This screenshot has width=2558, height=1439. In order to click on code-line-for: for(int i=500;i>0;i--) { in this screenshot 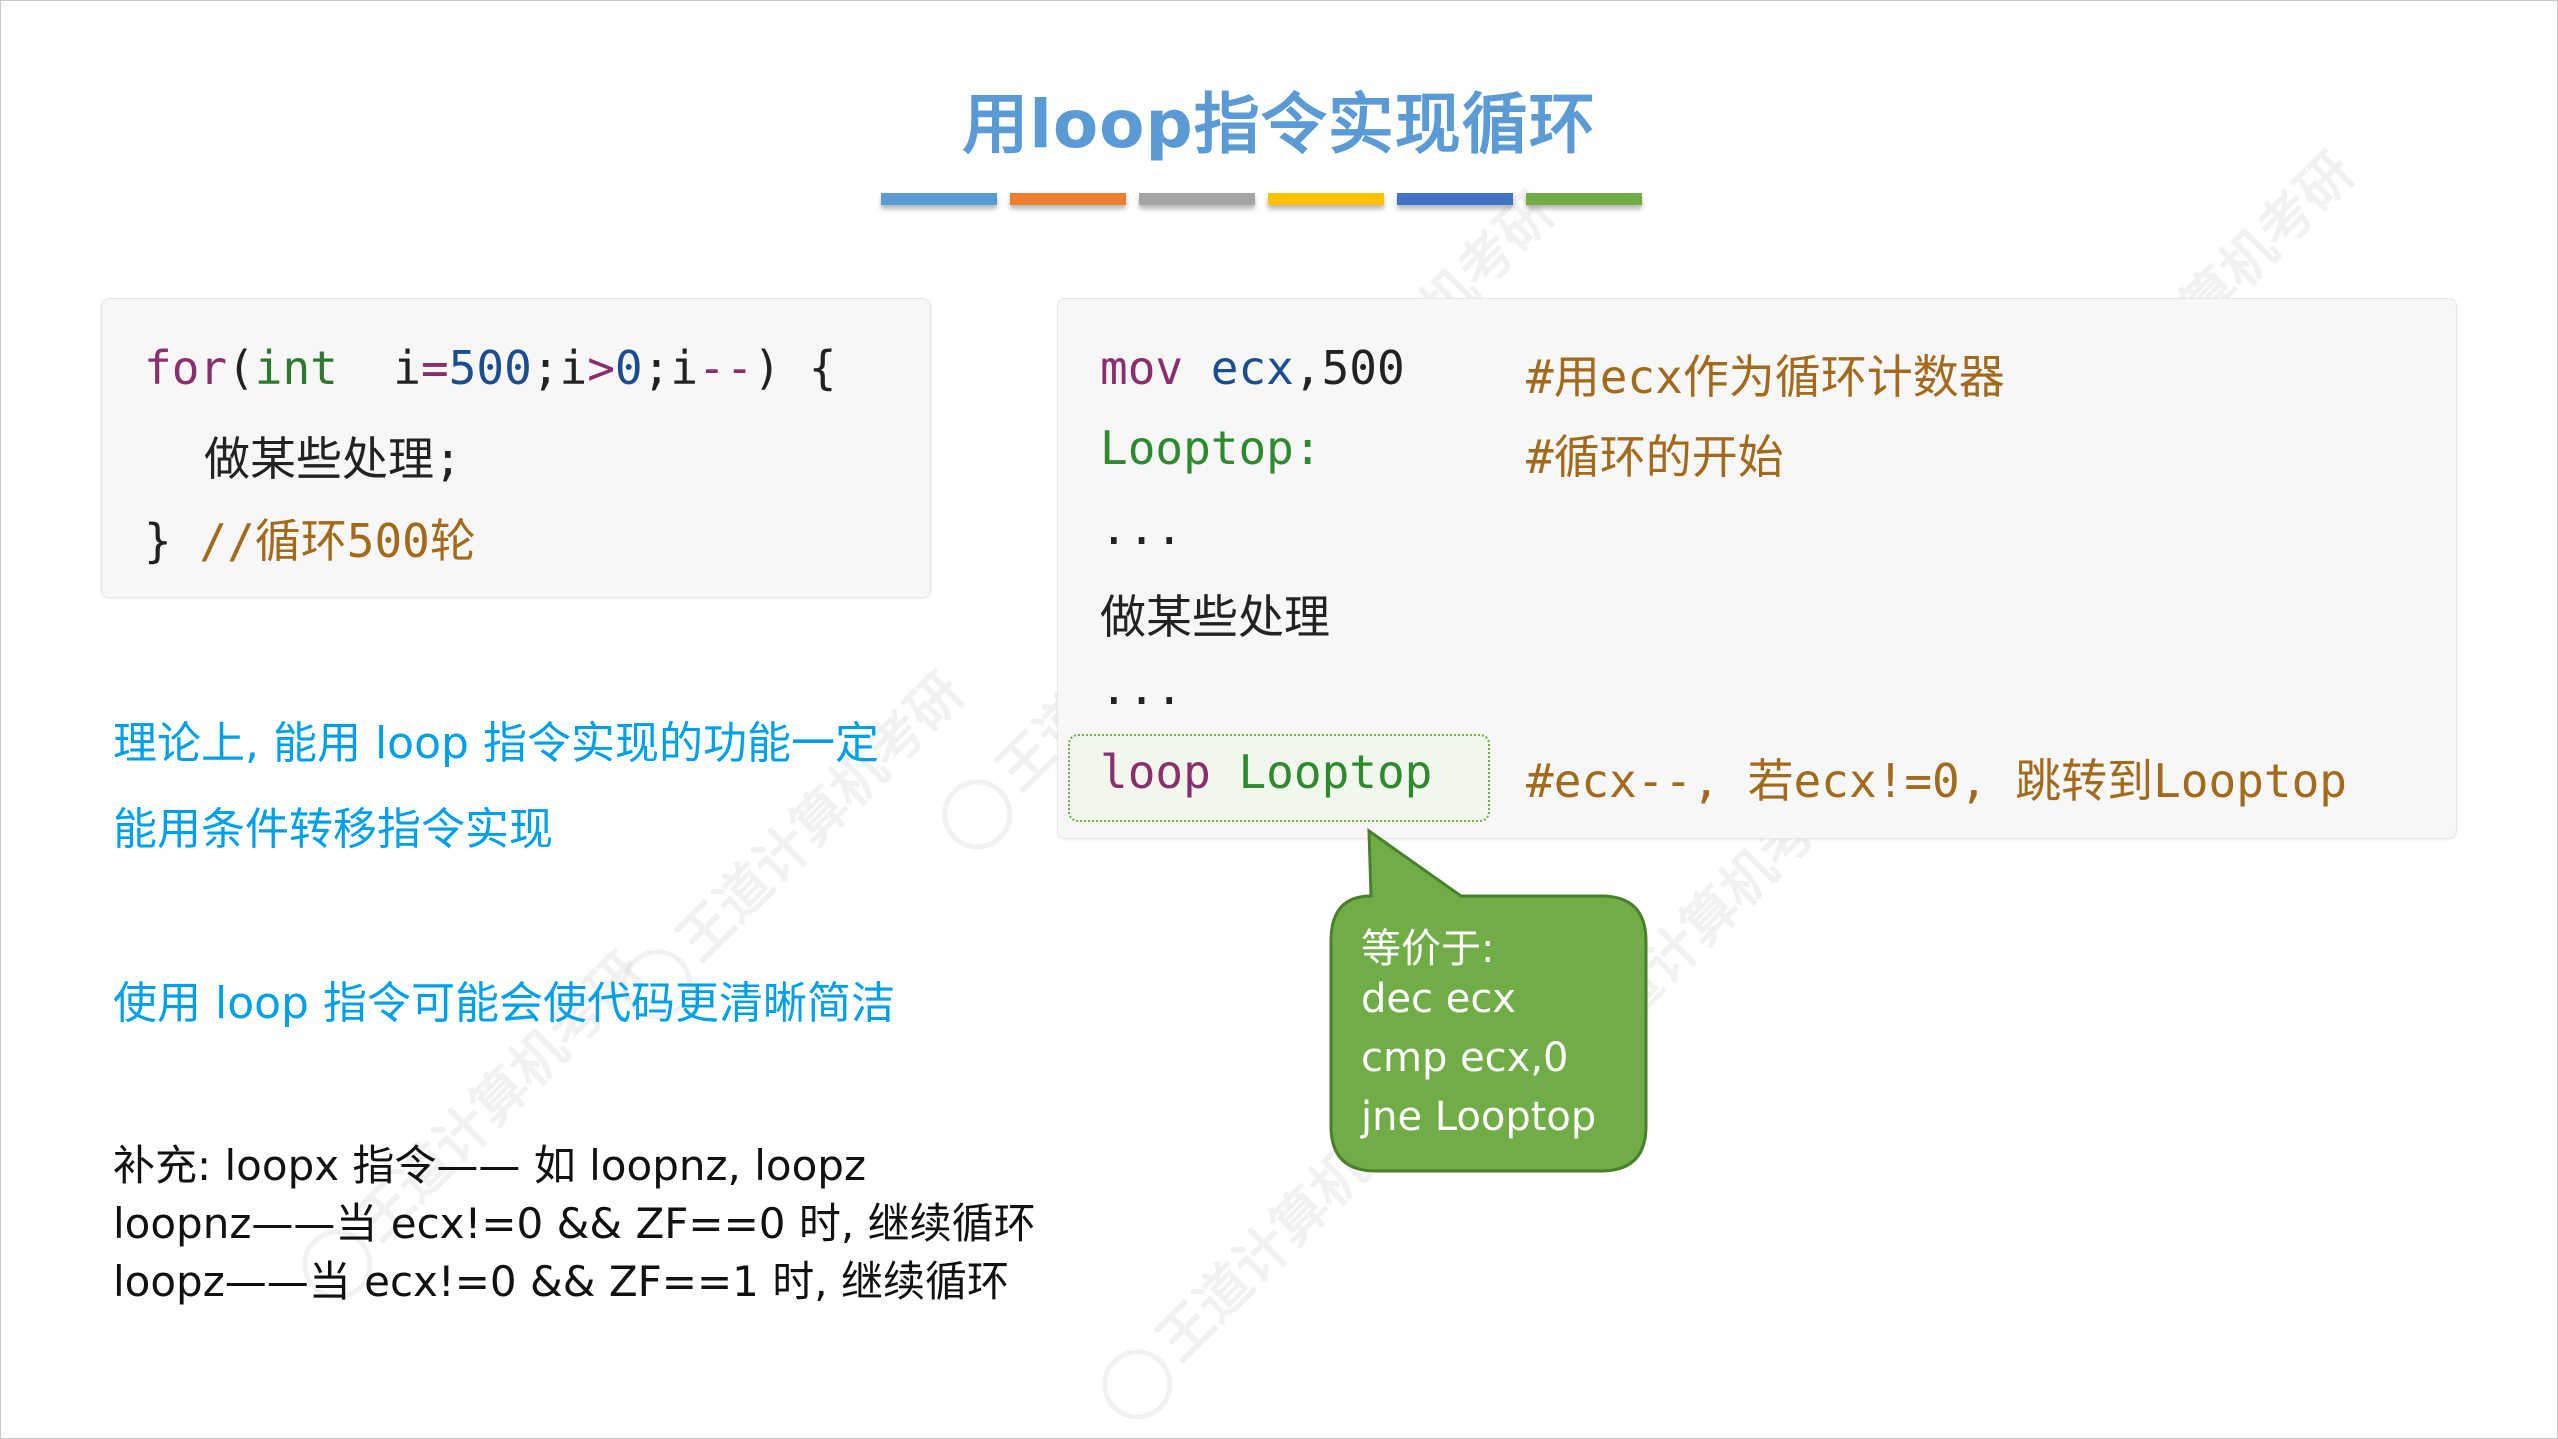, I will do `click(490, 368)`.